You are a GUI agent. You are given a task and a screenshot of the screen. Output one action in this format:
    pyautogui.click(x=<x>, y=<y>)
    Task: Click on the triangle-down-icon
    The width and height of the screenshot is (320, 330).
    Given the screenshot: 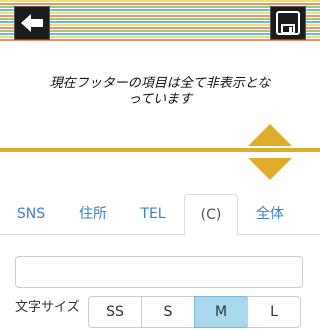 What is the action you would take?
    pyautogui.click(x=270, y=169)
    